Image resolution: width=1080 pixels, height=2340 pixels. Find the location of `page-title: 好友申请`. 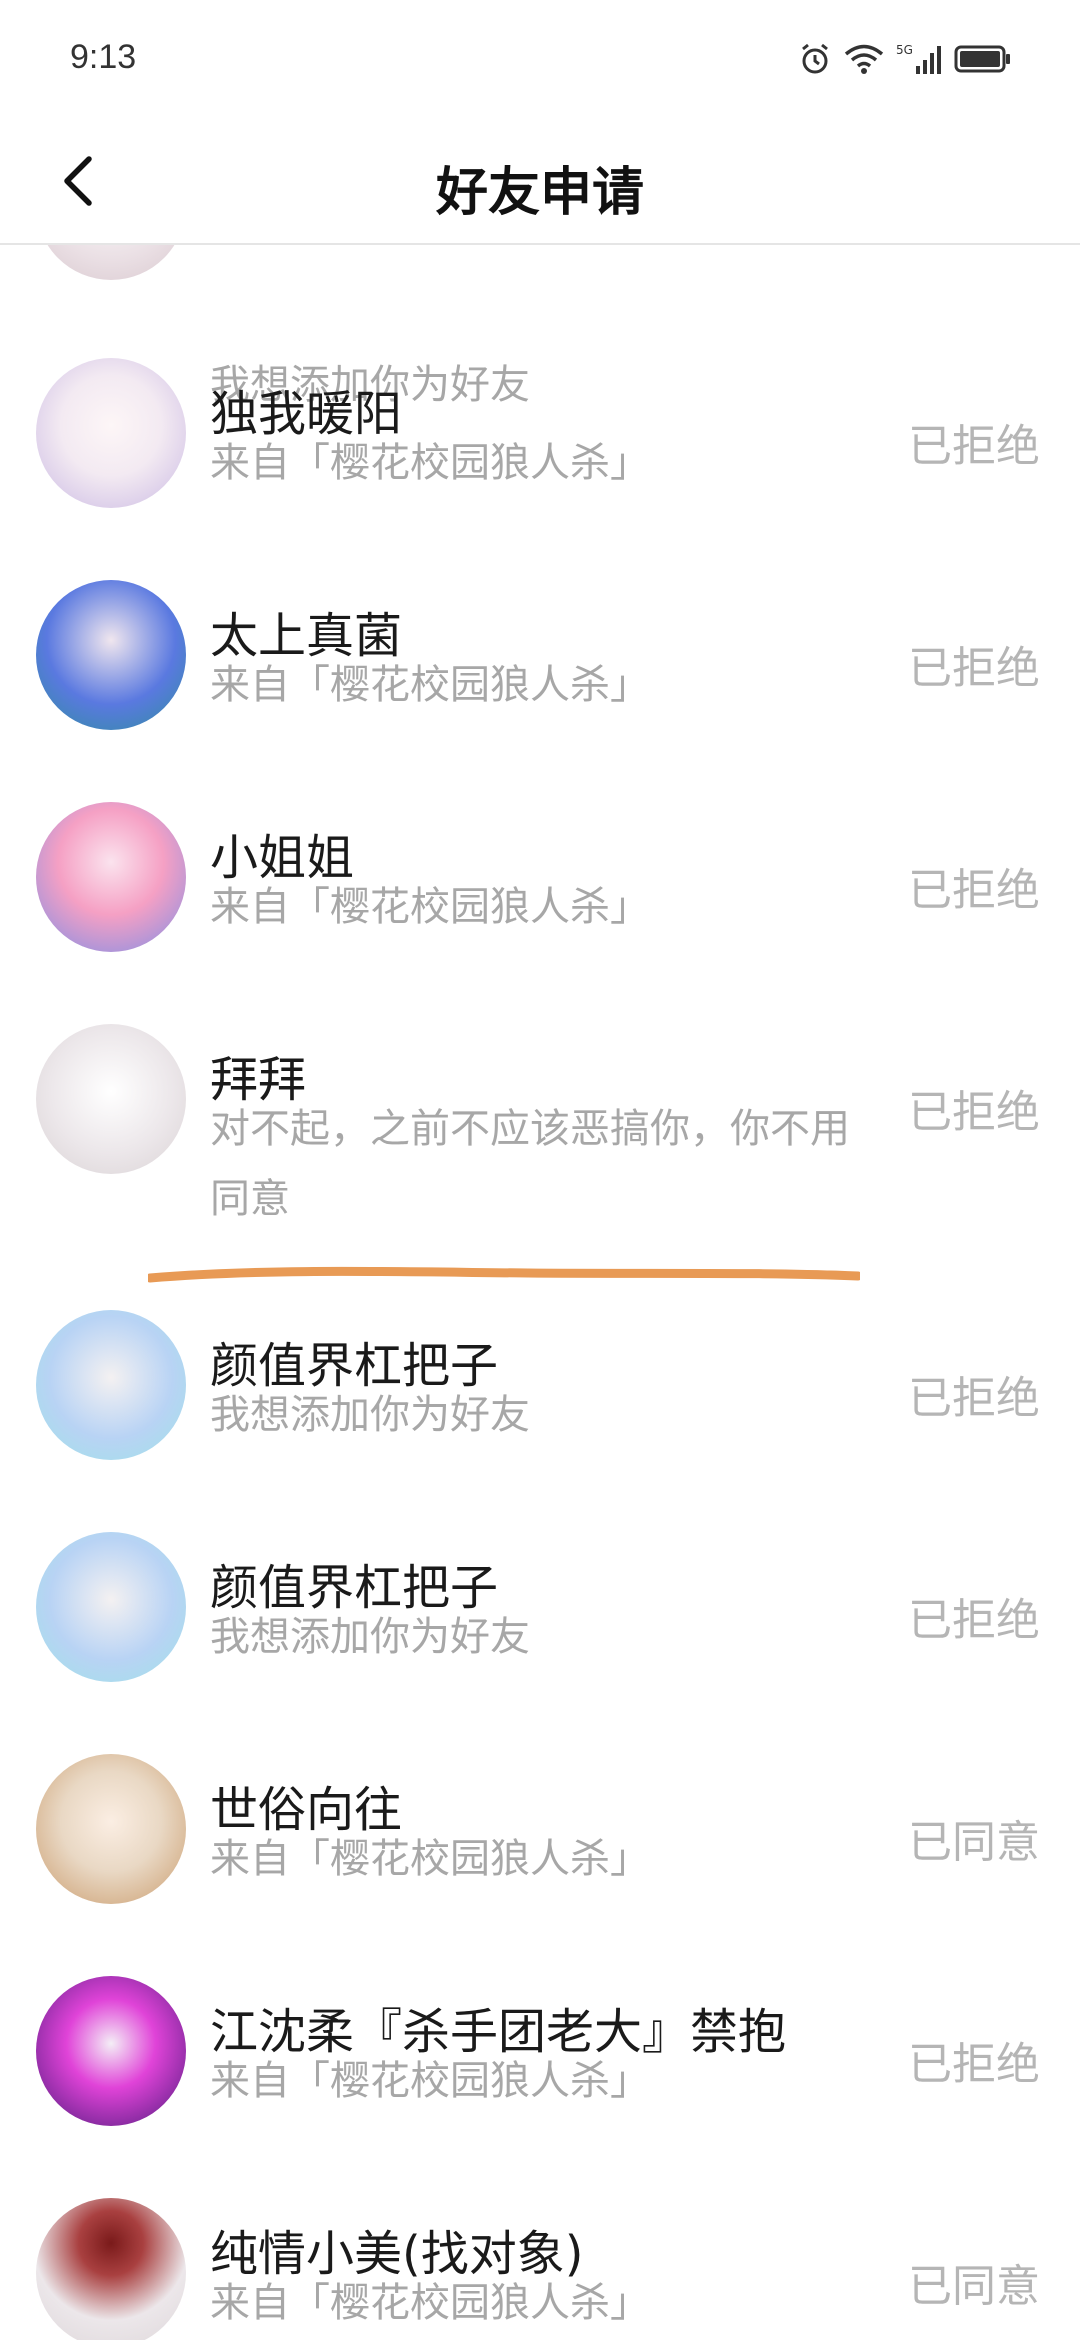

page-title: 好友申请 is located at coordinates (539, 193).